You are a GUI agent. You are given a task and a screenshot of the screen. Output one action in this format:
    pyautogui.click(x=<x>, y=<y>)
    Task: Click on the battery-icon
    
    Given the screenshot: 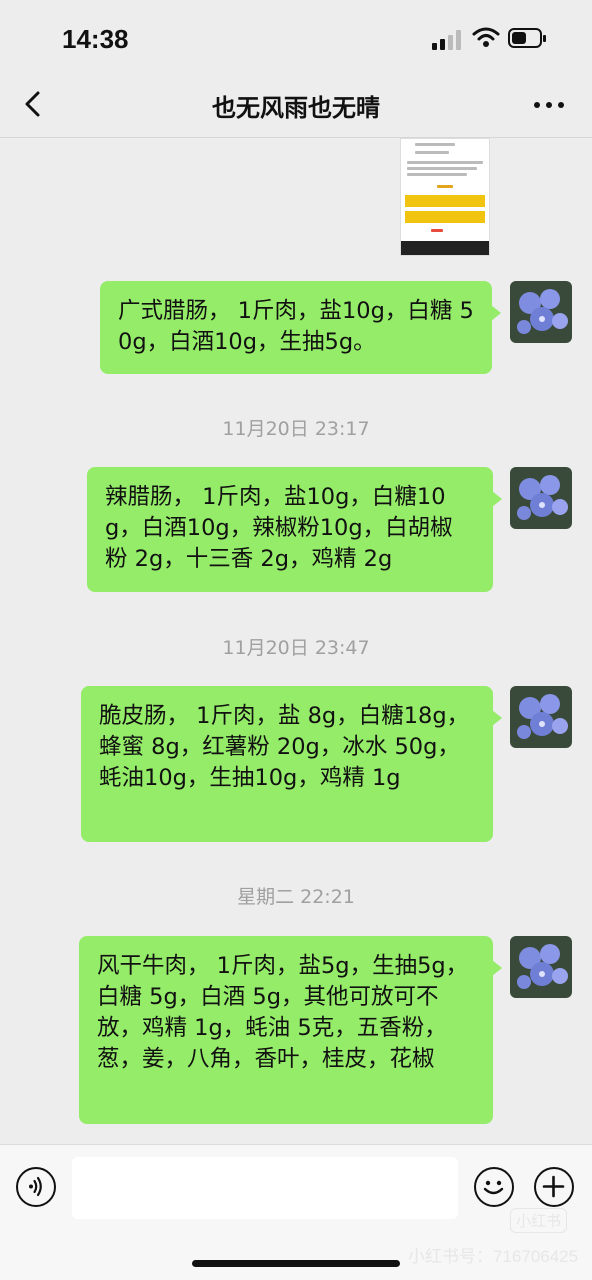 What is the action you would take?
    pyautogui.click(x=527, y=38)
    